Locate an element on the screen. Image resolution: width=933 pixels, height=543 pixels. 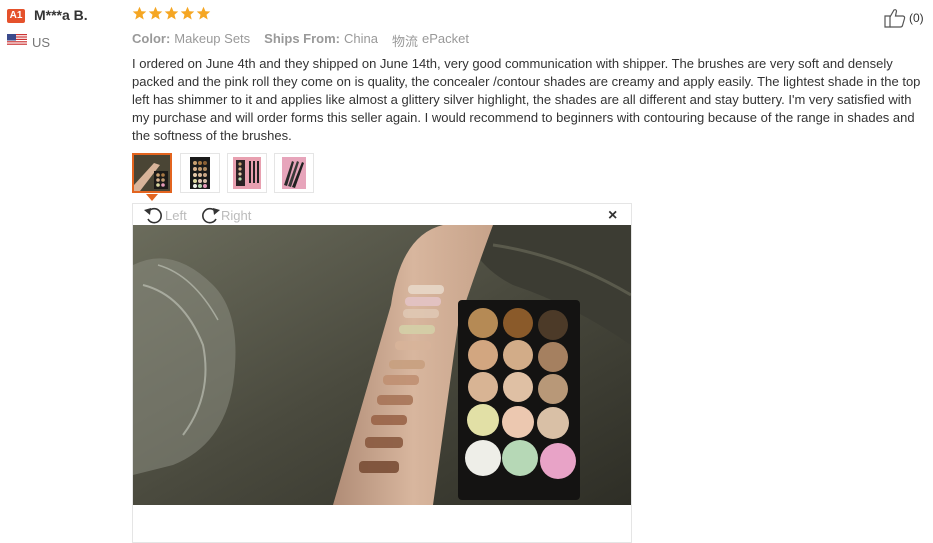
rotate-right-label: Right is located at coordinates (236, 215).